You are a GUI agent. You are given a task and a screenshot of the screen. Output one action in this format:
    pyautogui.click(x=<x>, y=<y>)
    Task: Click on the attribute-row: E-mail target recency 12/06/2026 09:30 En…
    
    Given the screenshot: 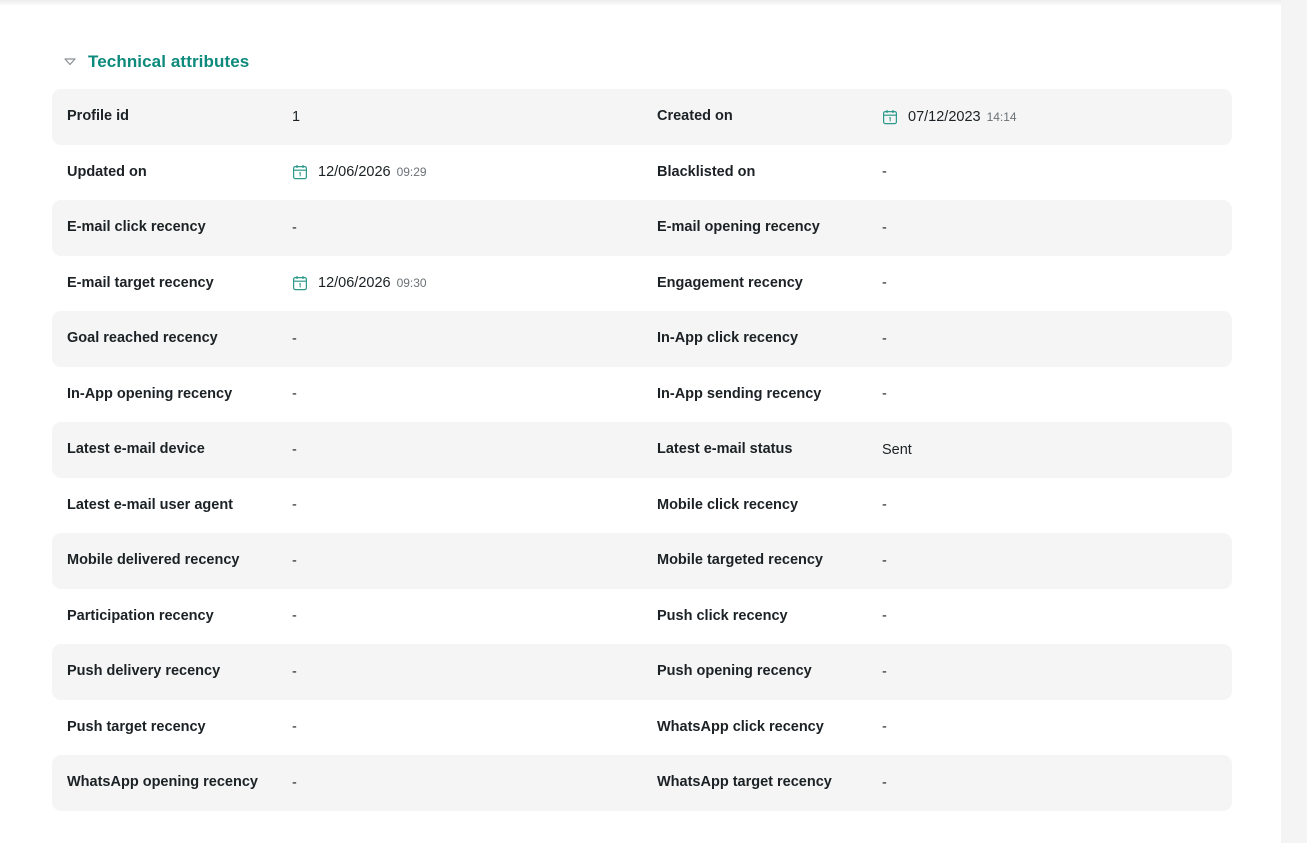 What is the action you would take?
    pyautogui.click(x=642, y=284)
    